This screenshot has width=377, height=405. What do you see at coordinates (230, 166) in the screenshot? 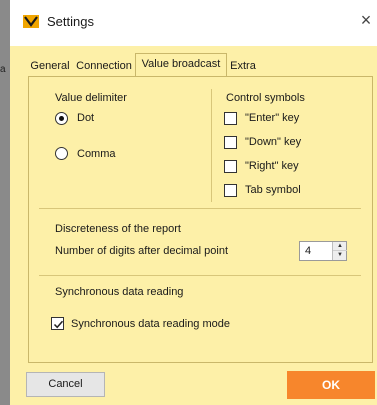
I see `checkbox-right-key` at bounding box center [230, 166].